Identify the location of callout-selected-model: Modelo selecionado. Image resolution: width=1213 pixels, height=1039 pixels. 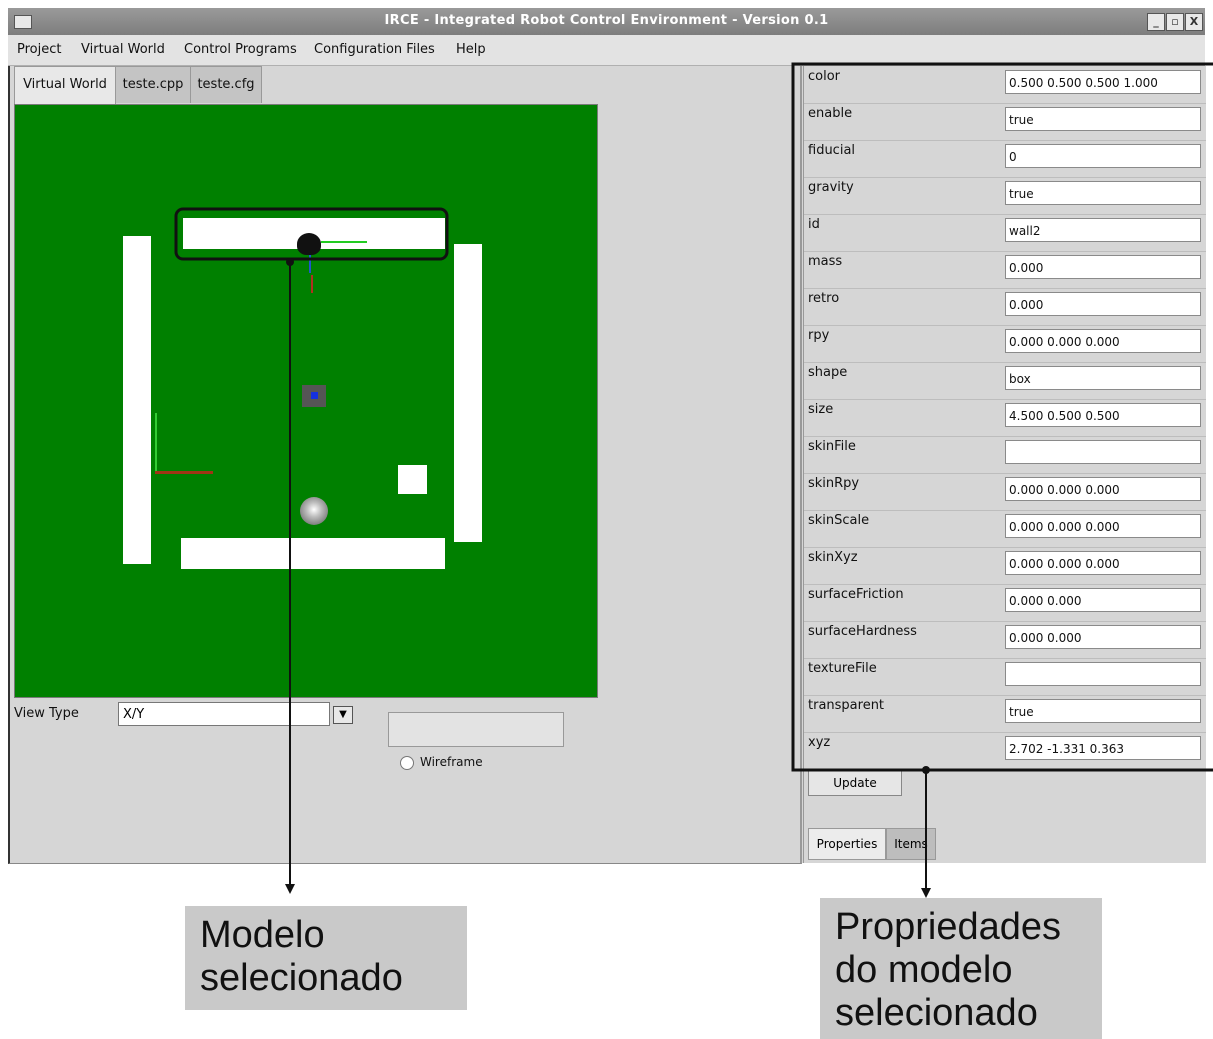
(326, 958).